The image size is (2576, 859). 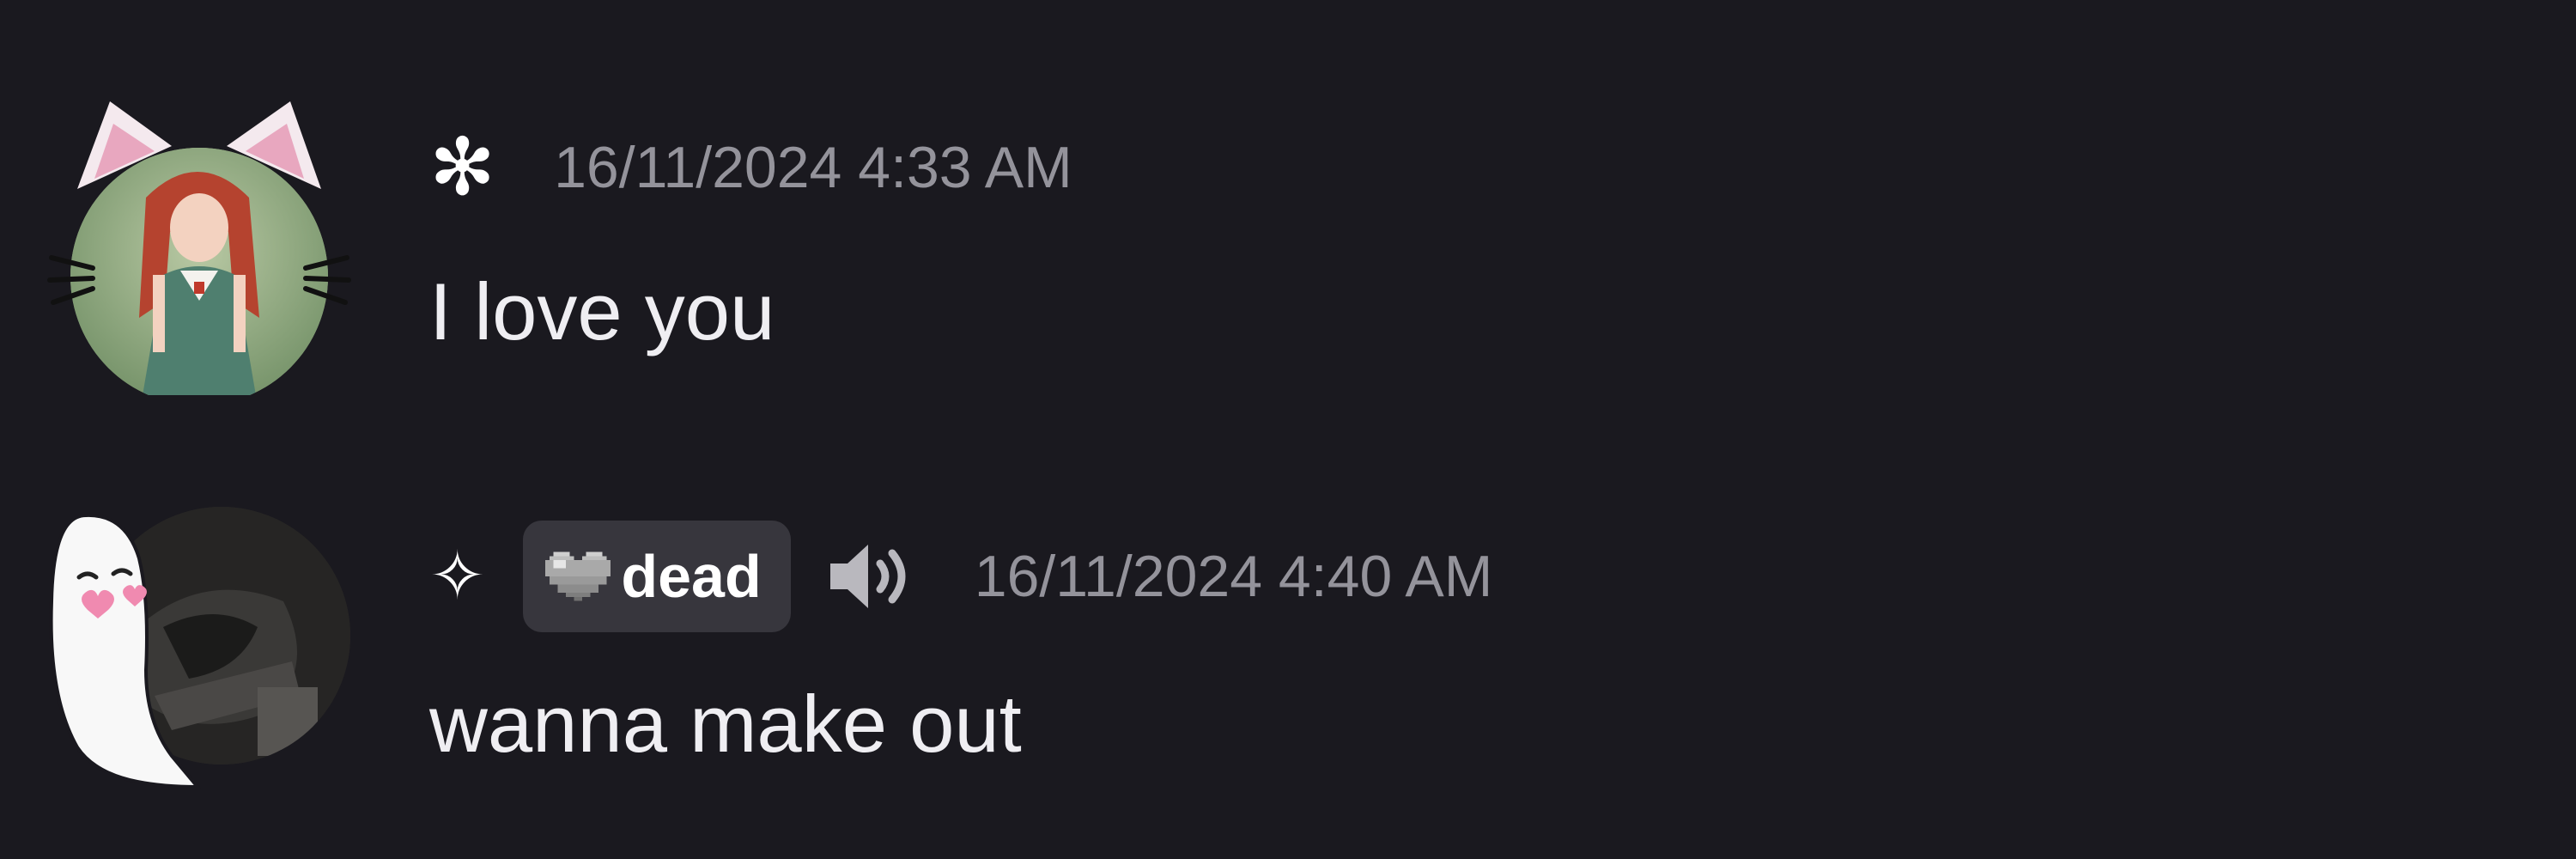 I want to click on timestamp: 16/11/2024 4:33 AM, so click(x=813, y=167).